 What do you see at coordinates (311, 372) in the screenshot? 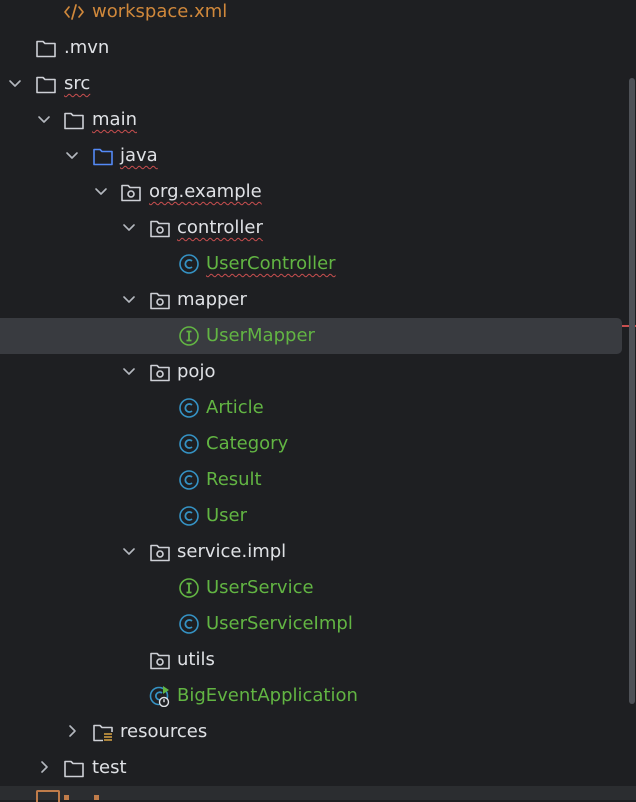
I see `tree-item-pojo: pojo` at bounding box center [311, 372].